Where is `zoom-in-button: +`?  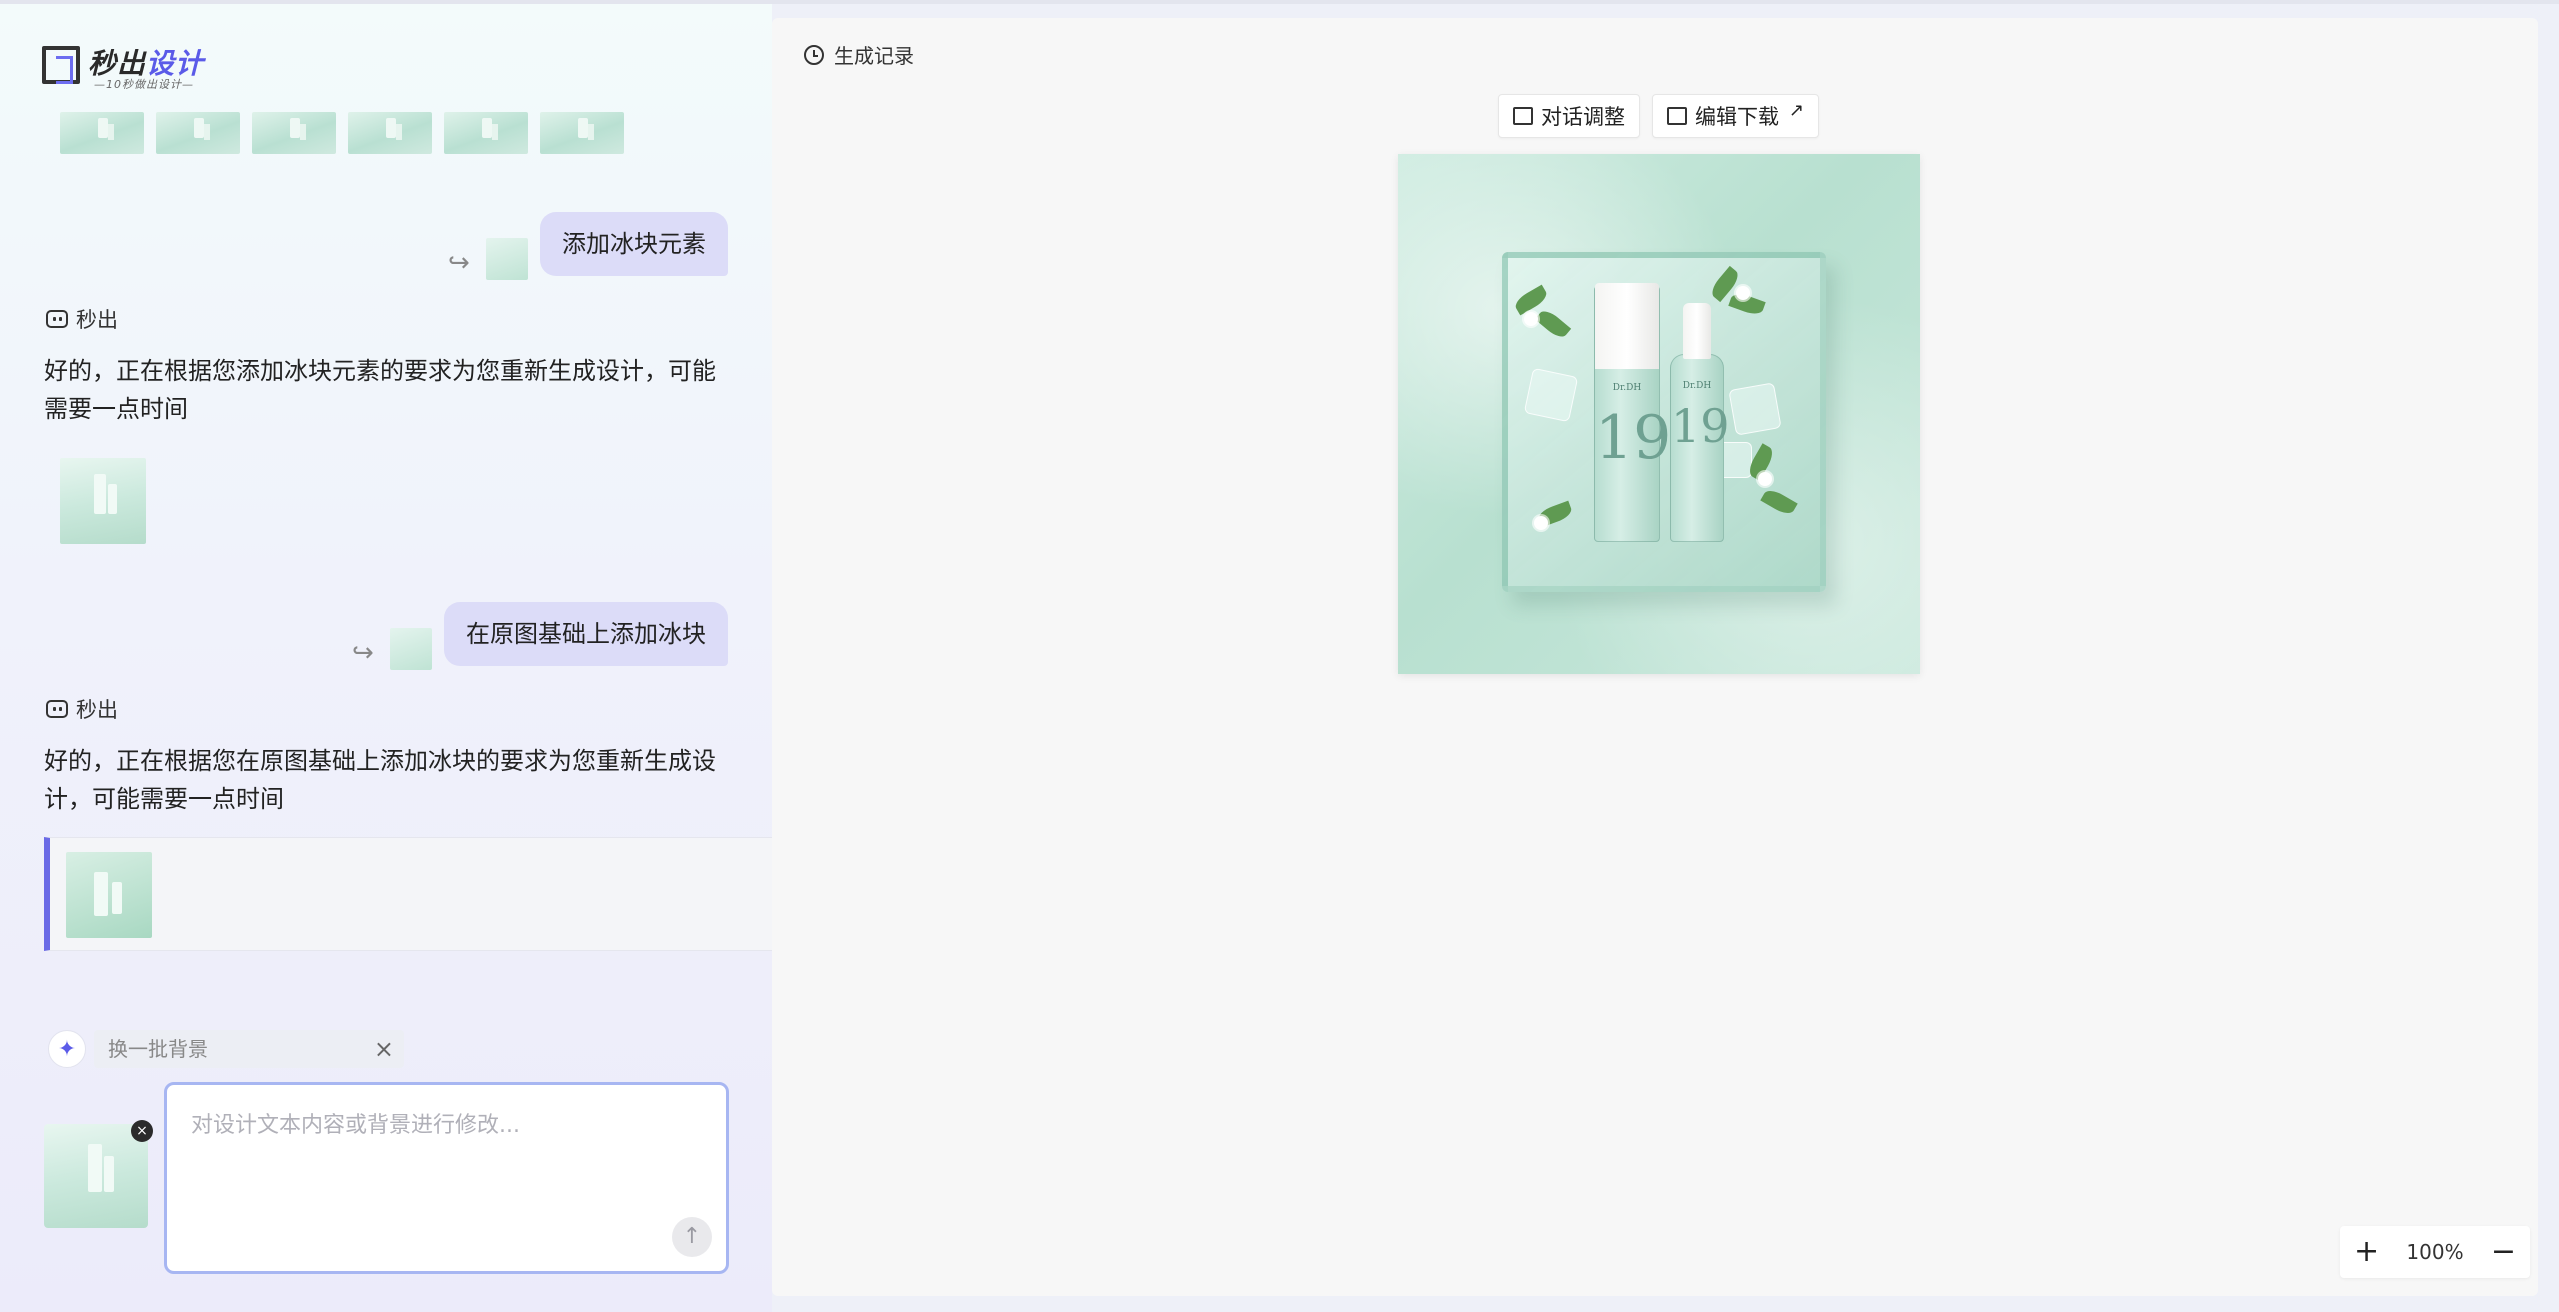
zoom-in-button: + is located at coordinates (2366, 1252).